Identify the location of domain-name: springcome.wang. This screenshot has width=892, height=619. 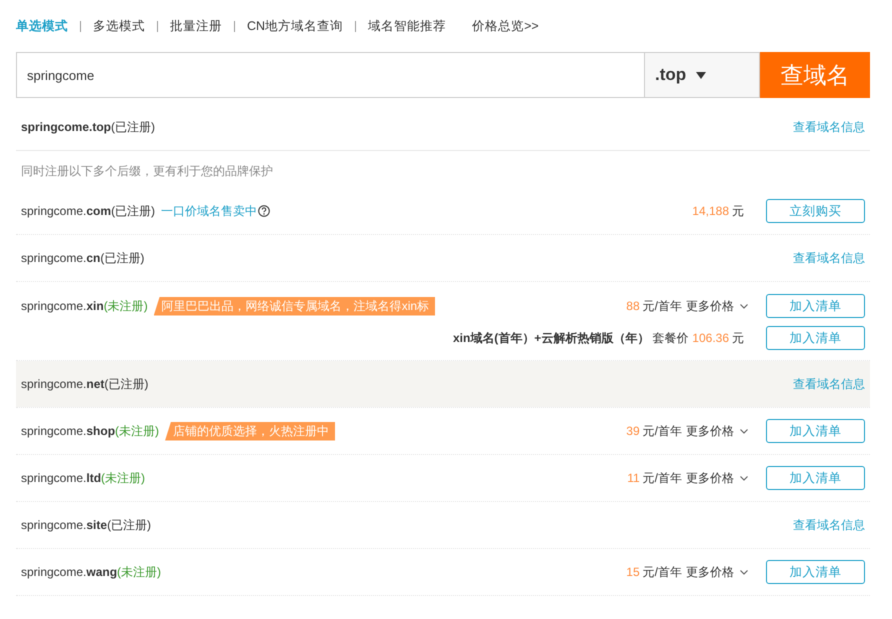
(69, 572).